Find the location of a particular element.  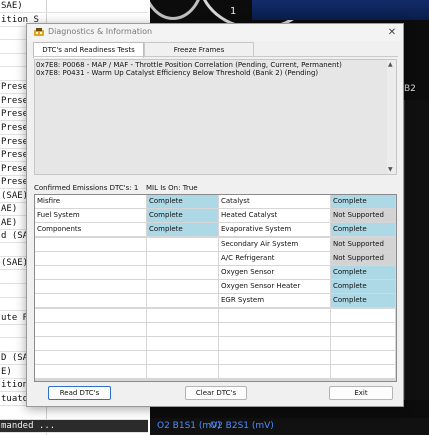

readiness-monitor-name: Catalyst is located at coordinates (275, 202).